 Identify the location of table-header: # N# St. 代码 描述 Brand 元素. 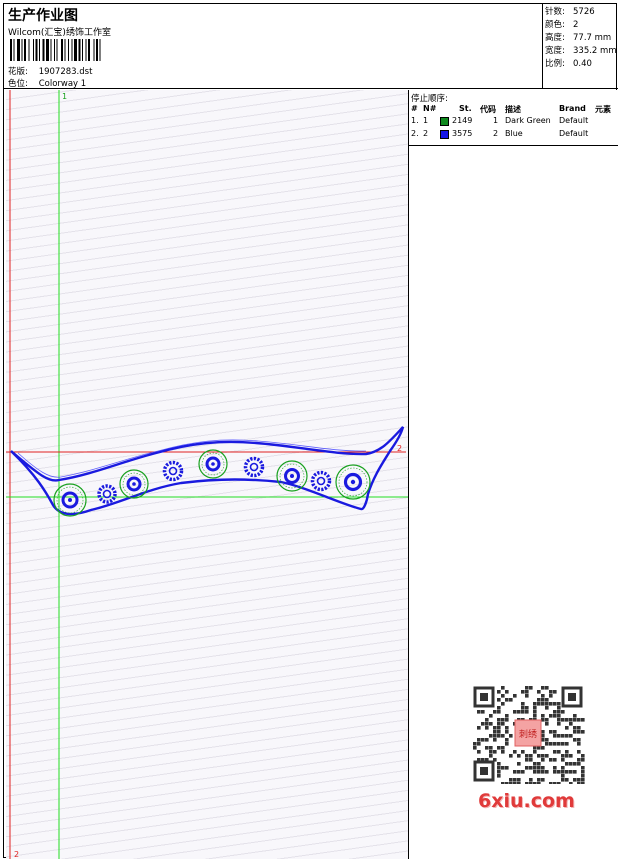
(511, 109).